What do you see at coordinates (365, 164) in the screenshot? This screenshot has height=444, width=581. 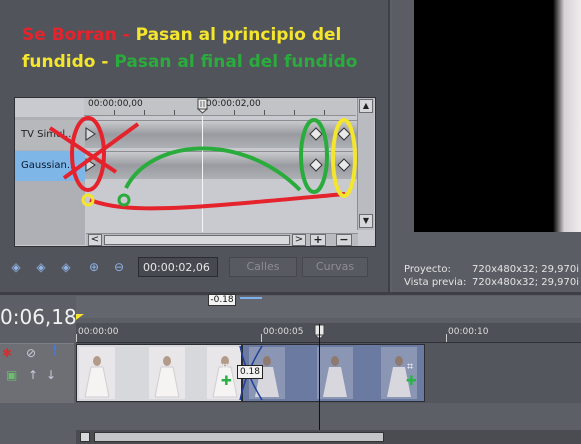 I see `keyframe-vertical-scrollbar: ▲ ▼` at bounding box center [365, 164].